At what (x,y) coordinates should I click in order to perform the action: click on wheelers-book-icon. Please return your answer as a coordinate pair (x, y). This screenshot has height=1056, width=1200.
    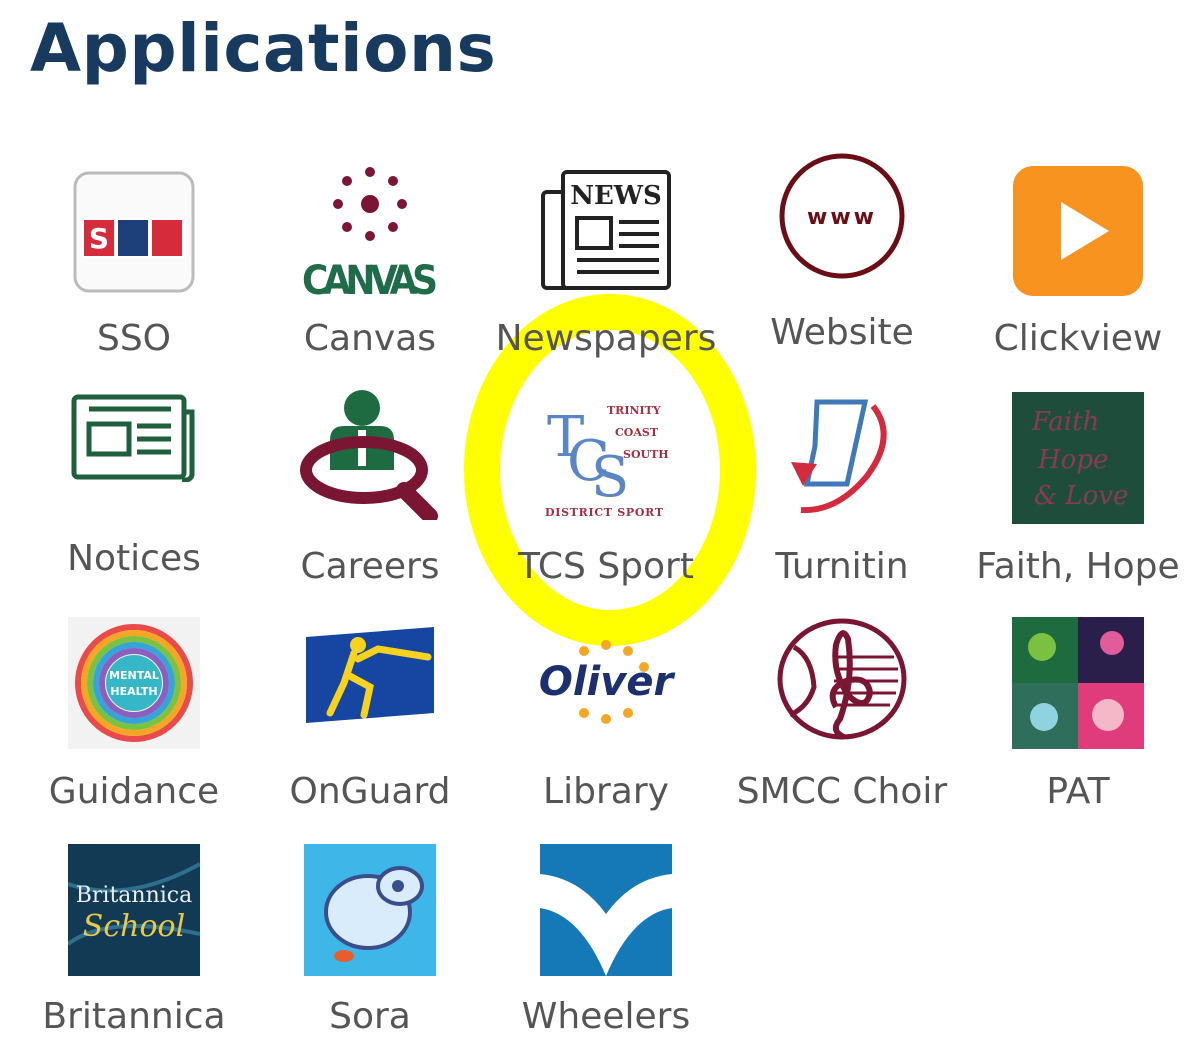
    Looking at the image, I should click on (606, 910).